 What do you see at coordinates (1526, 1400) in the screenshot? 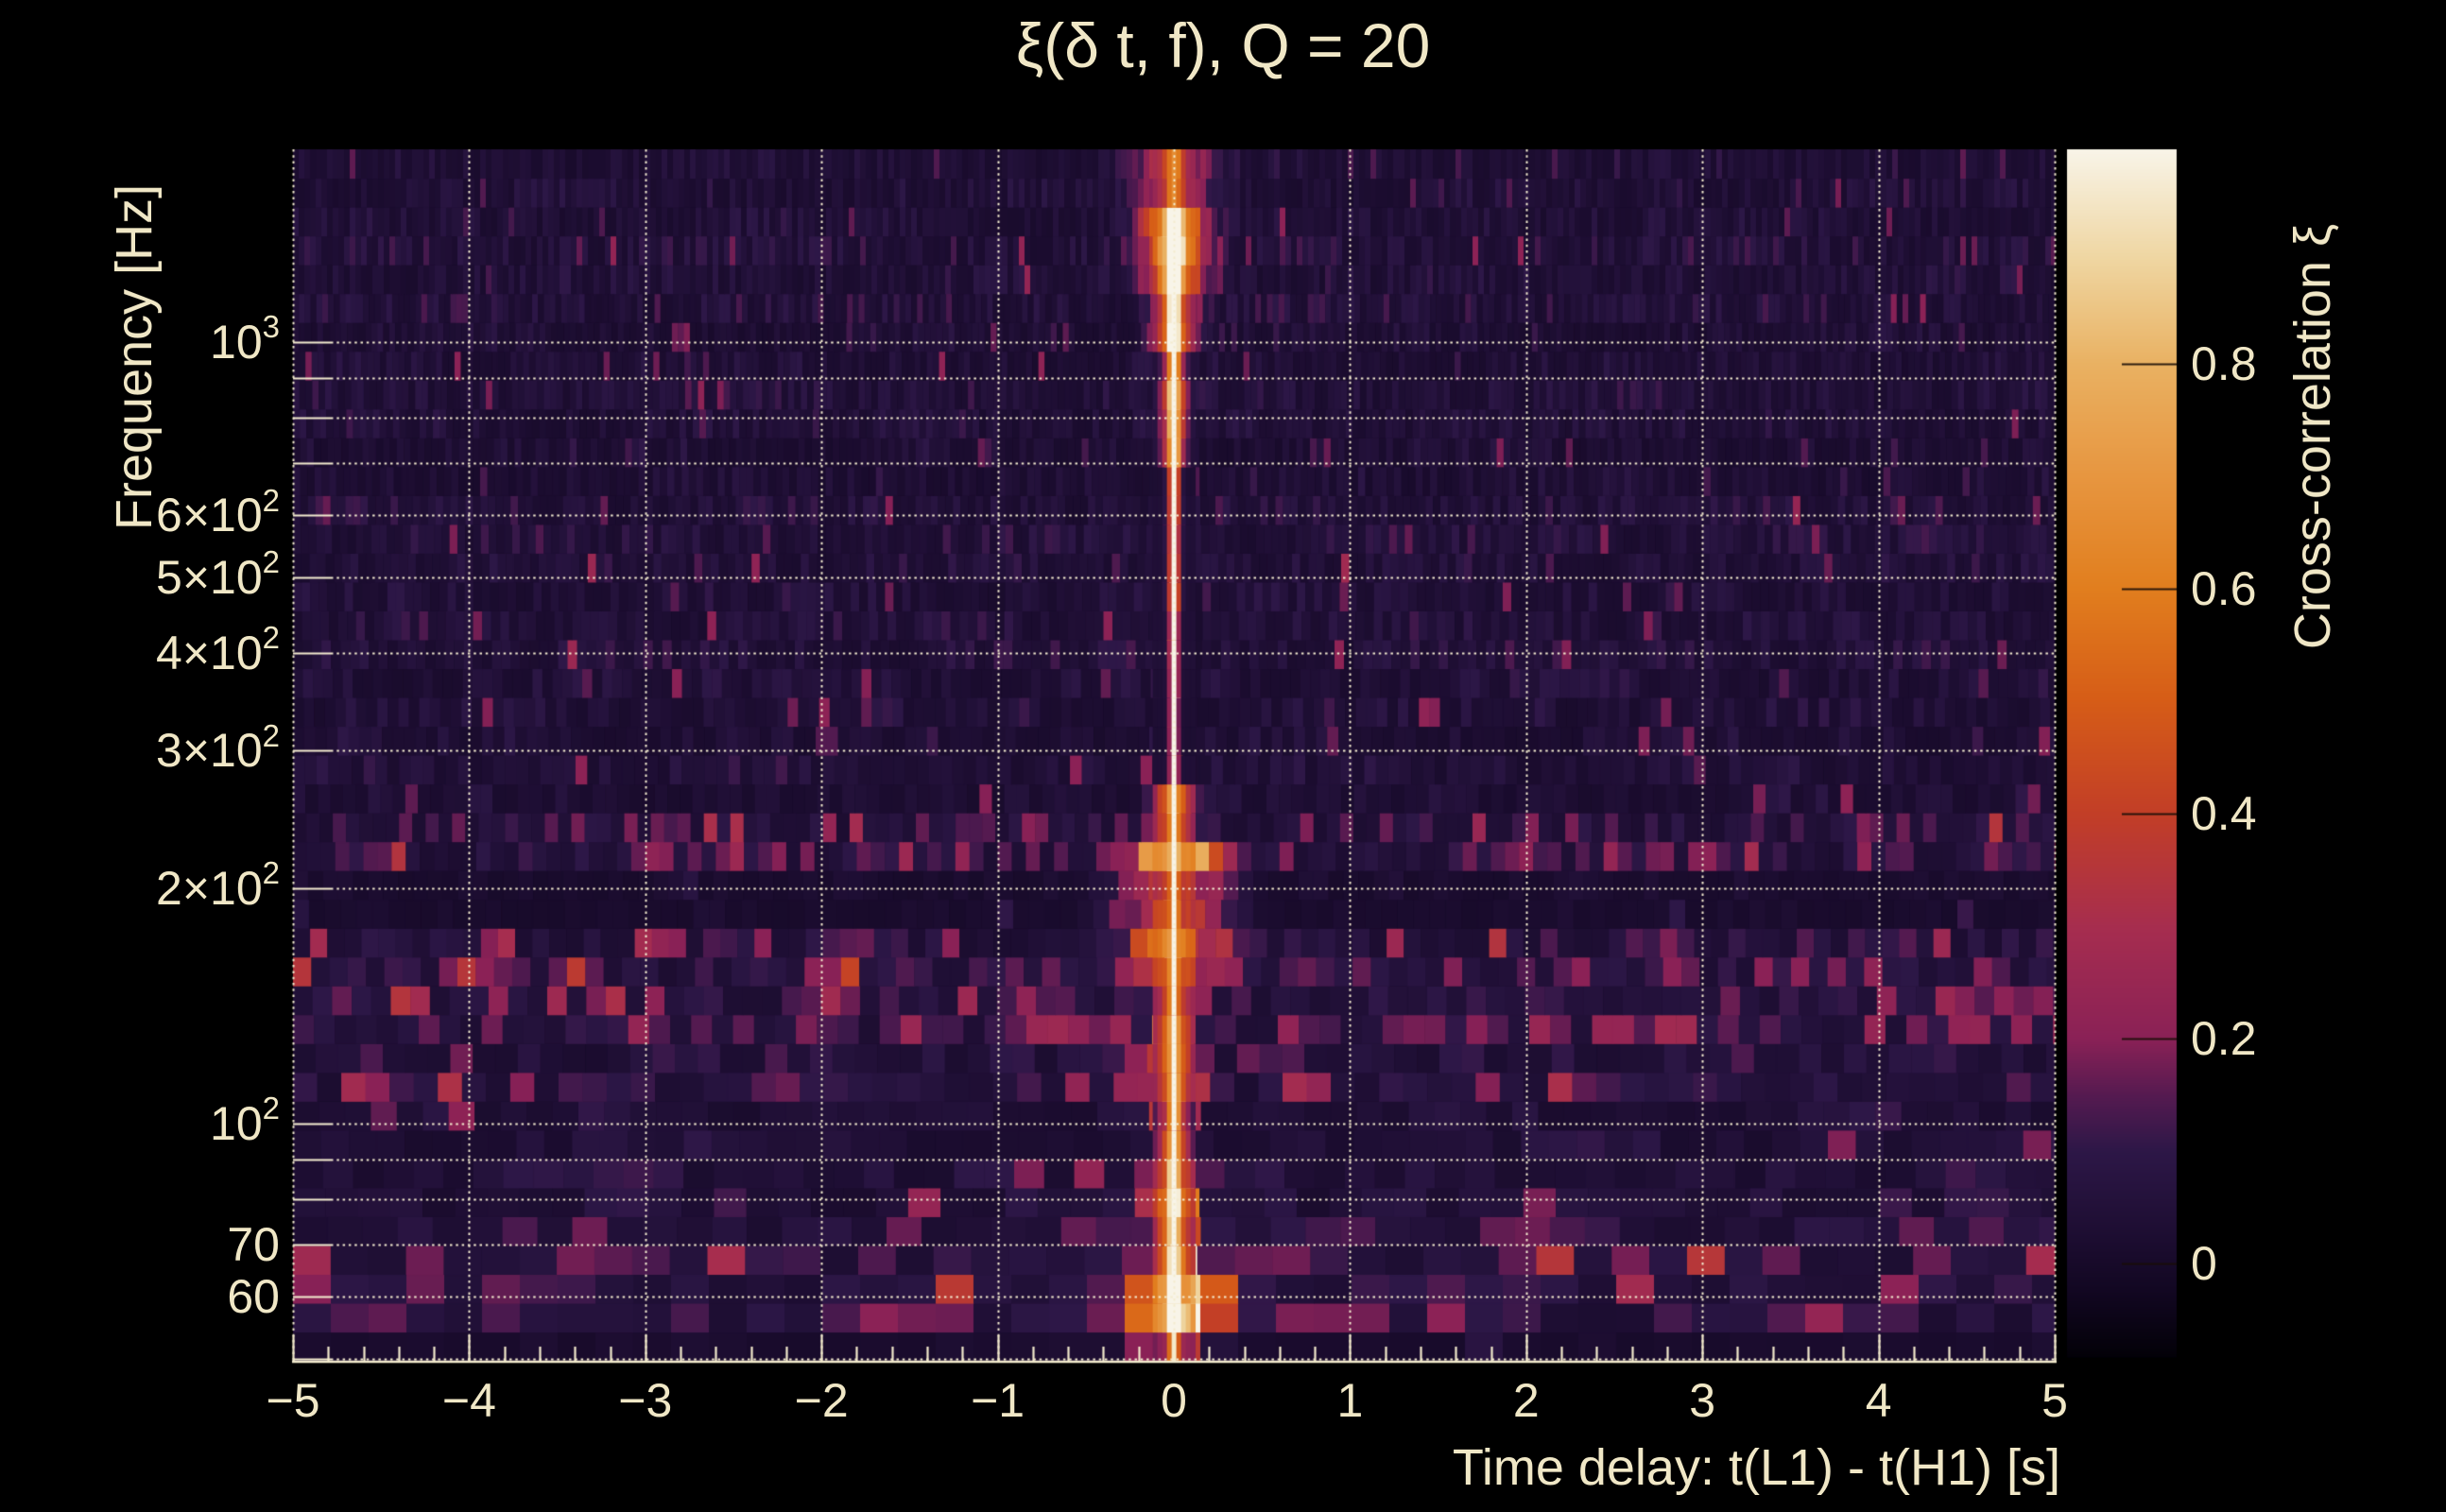
I see `x-tick-label: 2` at bounding box center [1526, 1400].